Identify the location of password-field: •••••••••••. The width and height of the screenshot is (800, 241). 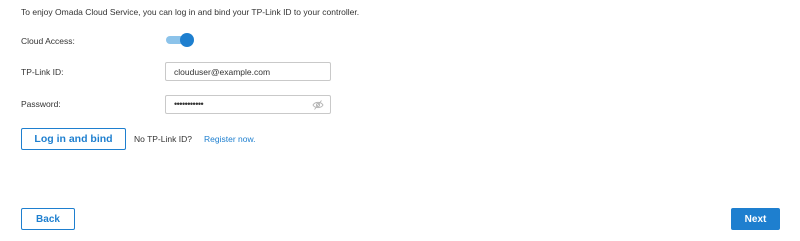
(248, 104).